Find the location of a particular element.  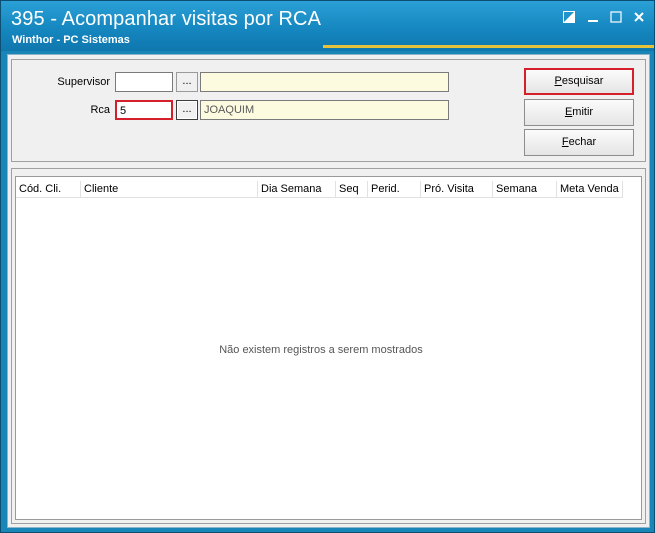

maximize-icon is located at coordinates (616, 18).